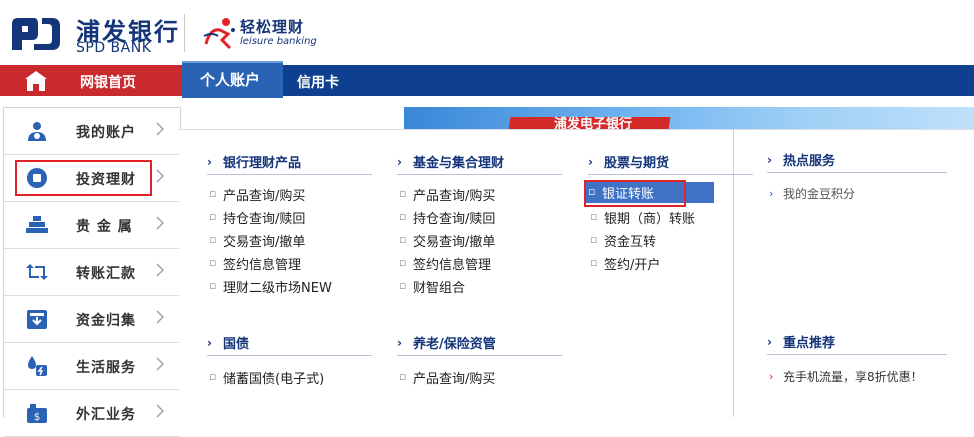 This screenshot has height=437, width=974. What do you see at coordinates (37, 366) in the screenshot?
I see `life-service-icon` at bounding box center [37, 366].